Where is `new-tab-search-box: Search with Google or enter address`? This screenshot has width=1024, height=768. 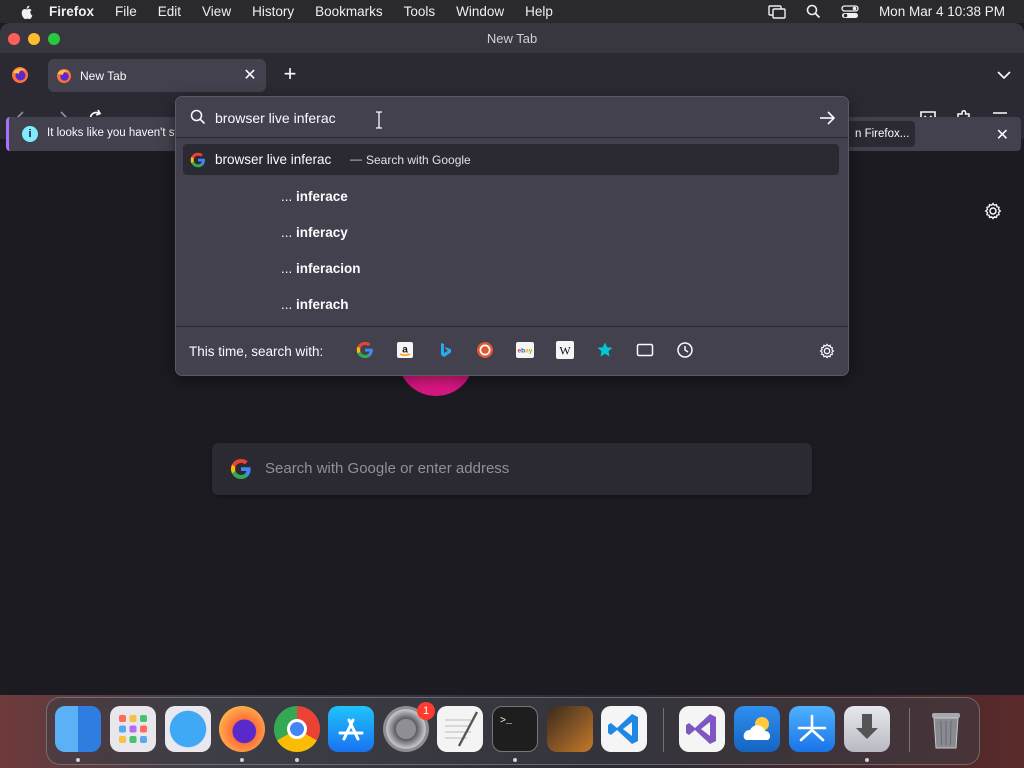
new-tab-search-box: Search with Google or enter address is located at coordinates (512, 469).